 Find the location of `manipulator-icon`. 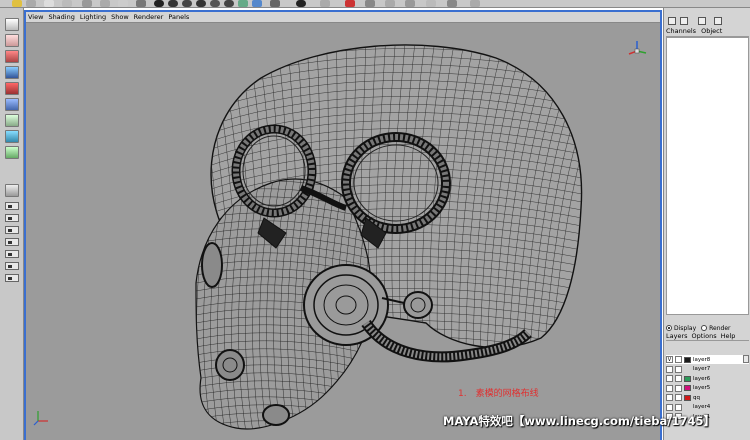

manipulator-icon is located at coordinates (12, 120).